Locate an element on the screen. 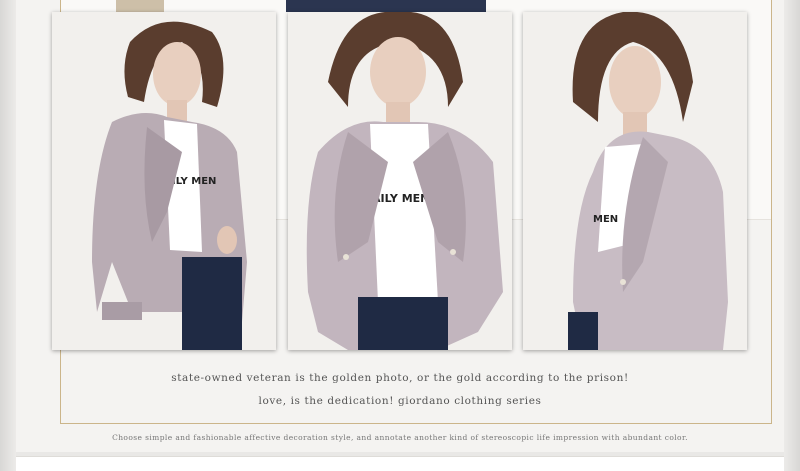 This screenshot has width=800, height=471. previous-image-strip-dark is located at coordinates (386, 6).